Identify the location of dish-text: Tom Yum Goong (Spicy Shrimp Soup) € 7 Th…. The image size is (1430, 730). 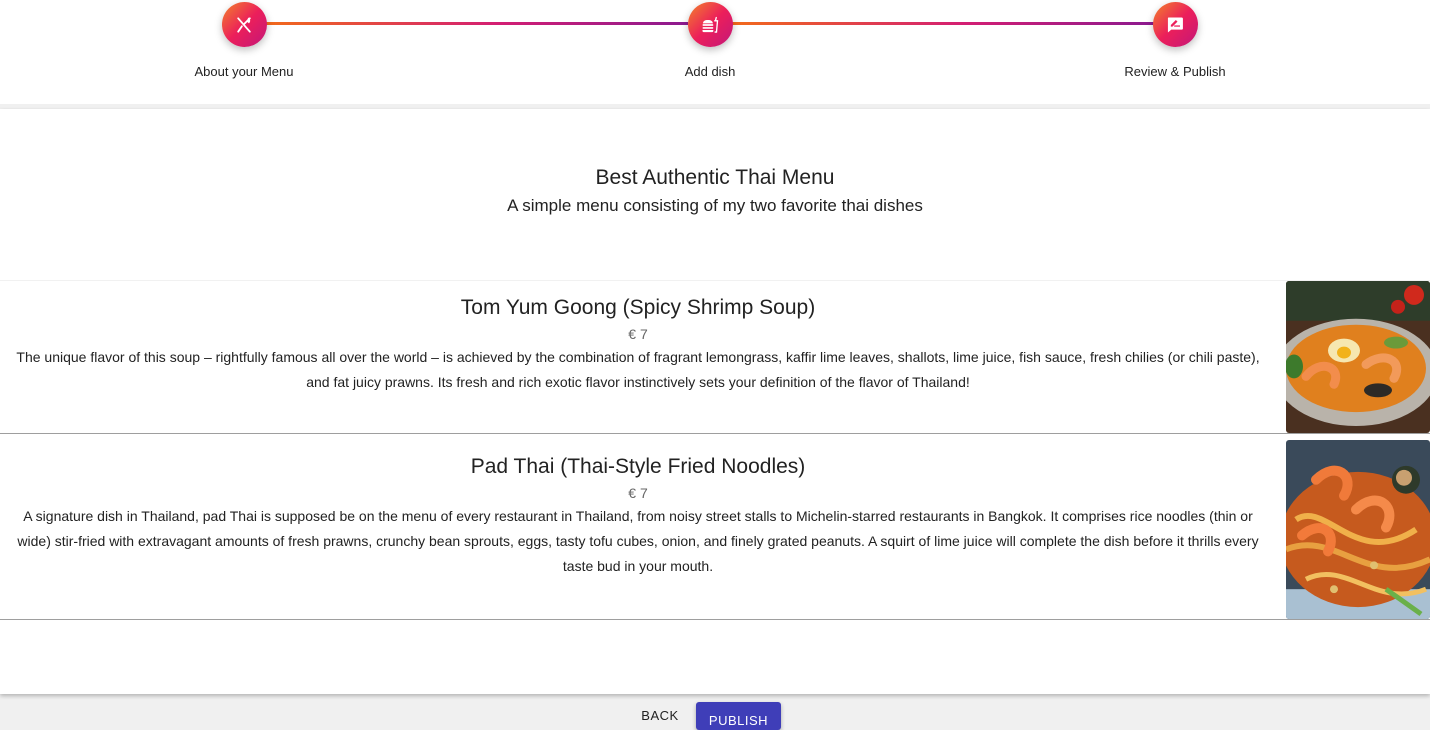
(638, 338).